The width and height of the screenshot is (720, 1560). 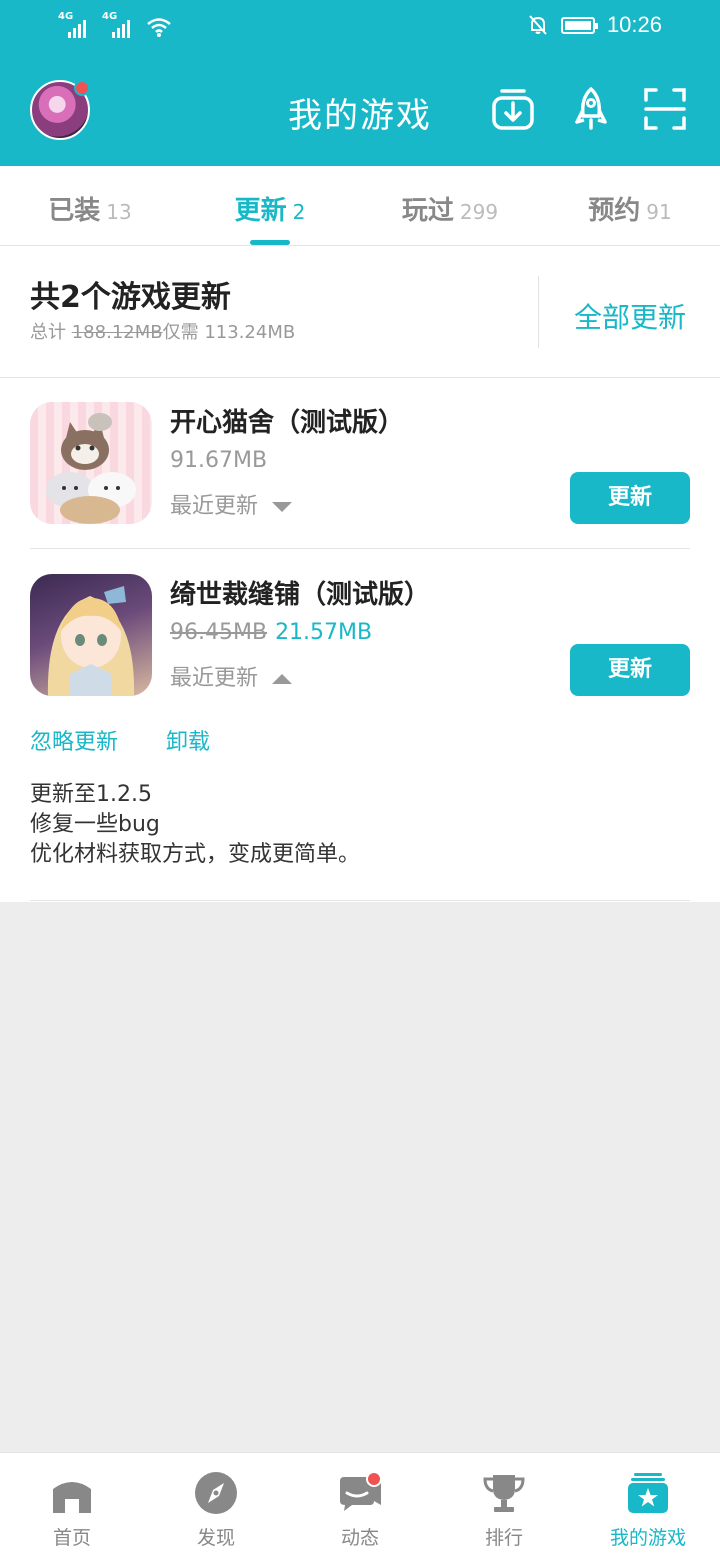 I want to click on my-games-icon, so click(x=648, y=1493).